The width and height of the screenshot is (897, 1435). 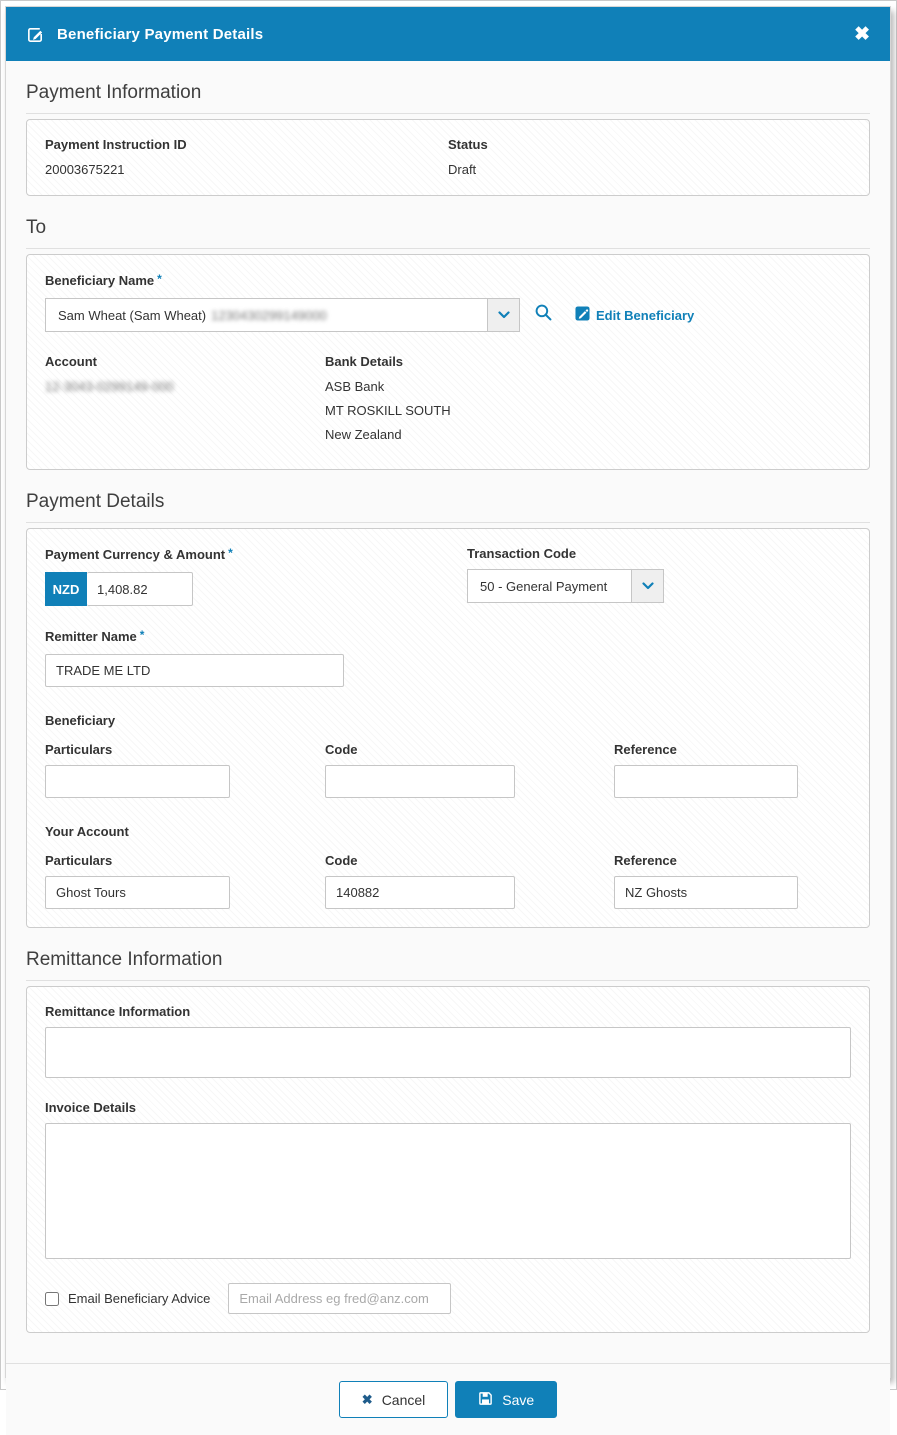 I want to click on beneficiary-code-input, so click(x=420, y=781).